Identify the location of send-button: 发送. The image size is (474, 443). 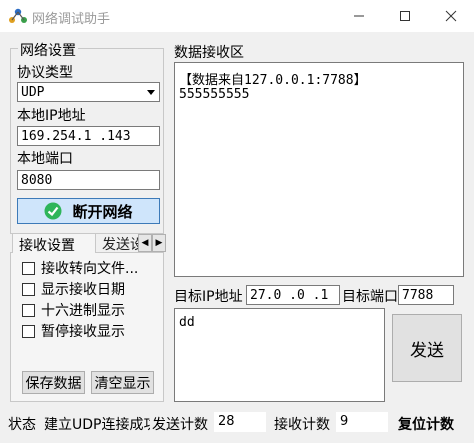
(427, 348).